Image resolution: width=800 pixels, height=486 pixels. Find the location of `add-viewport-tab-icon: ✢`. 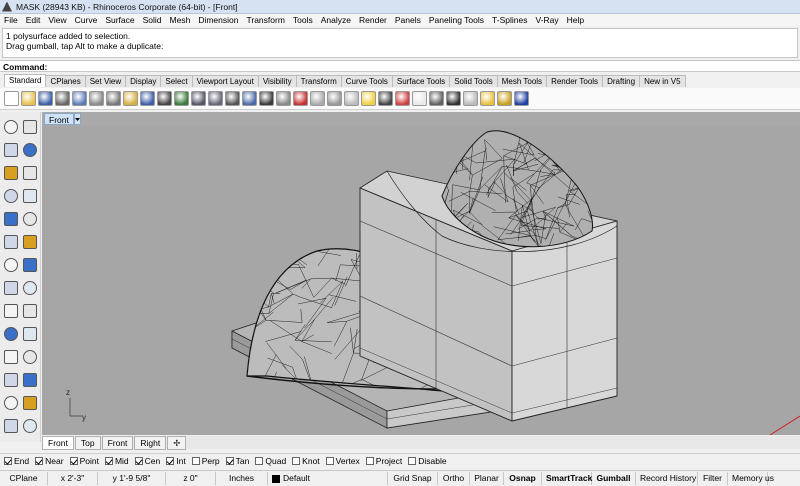

add-viewport-tab-icon: ✢ is located at coordinates (176, 443).